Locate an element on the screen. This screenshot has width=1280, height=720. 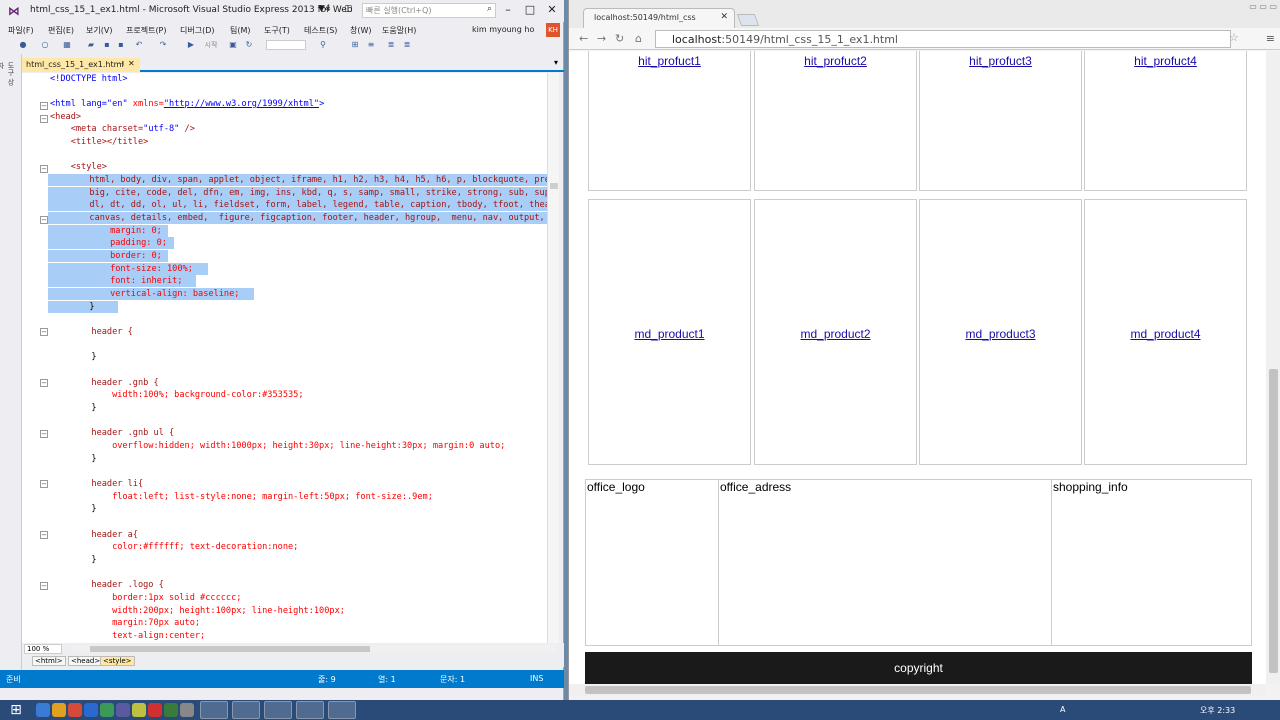
editor-vertical-scrollbar is located at coordinates (553, 358).